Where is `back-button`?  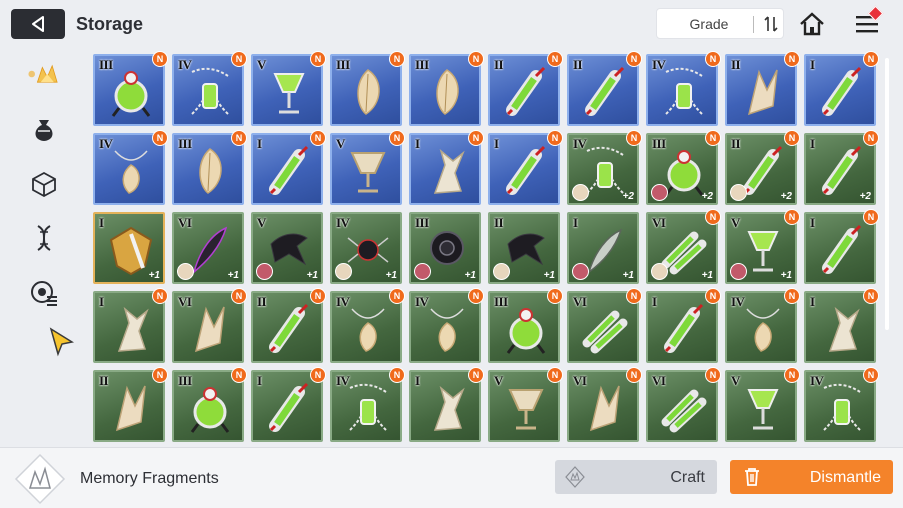 back-button is located at coordinates (38, 24).